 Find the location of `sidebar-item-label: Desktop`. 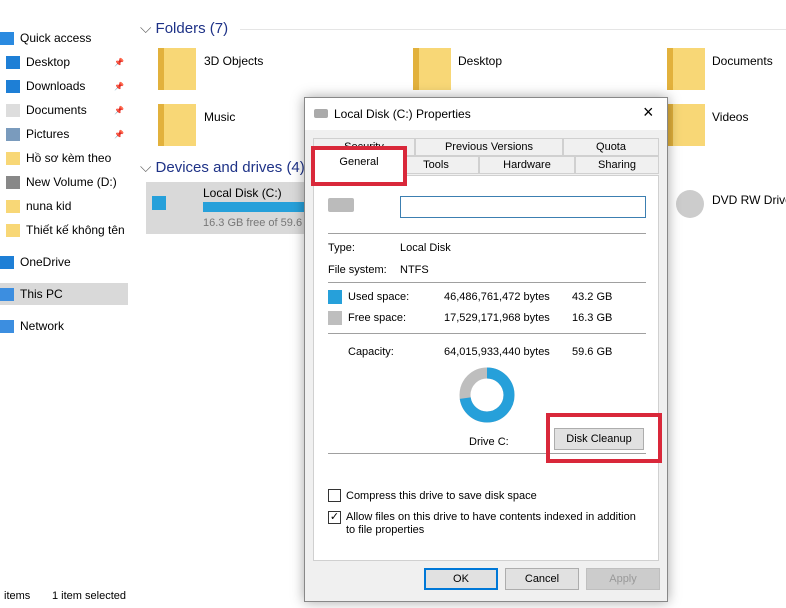

sidebar-item-label: Desktop is located at coordinates (48, 62).